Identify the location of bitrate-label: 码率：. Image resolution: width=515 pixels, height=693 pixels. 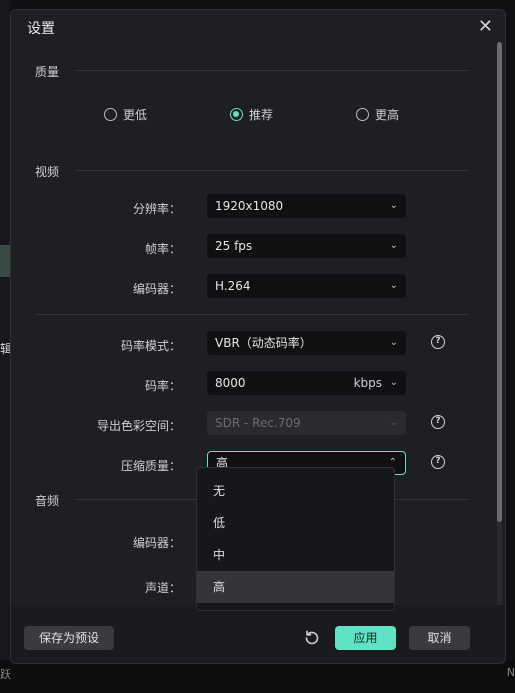
(162, 386).